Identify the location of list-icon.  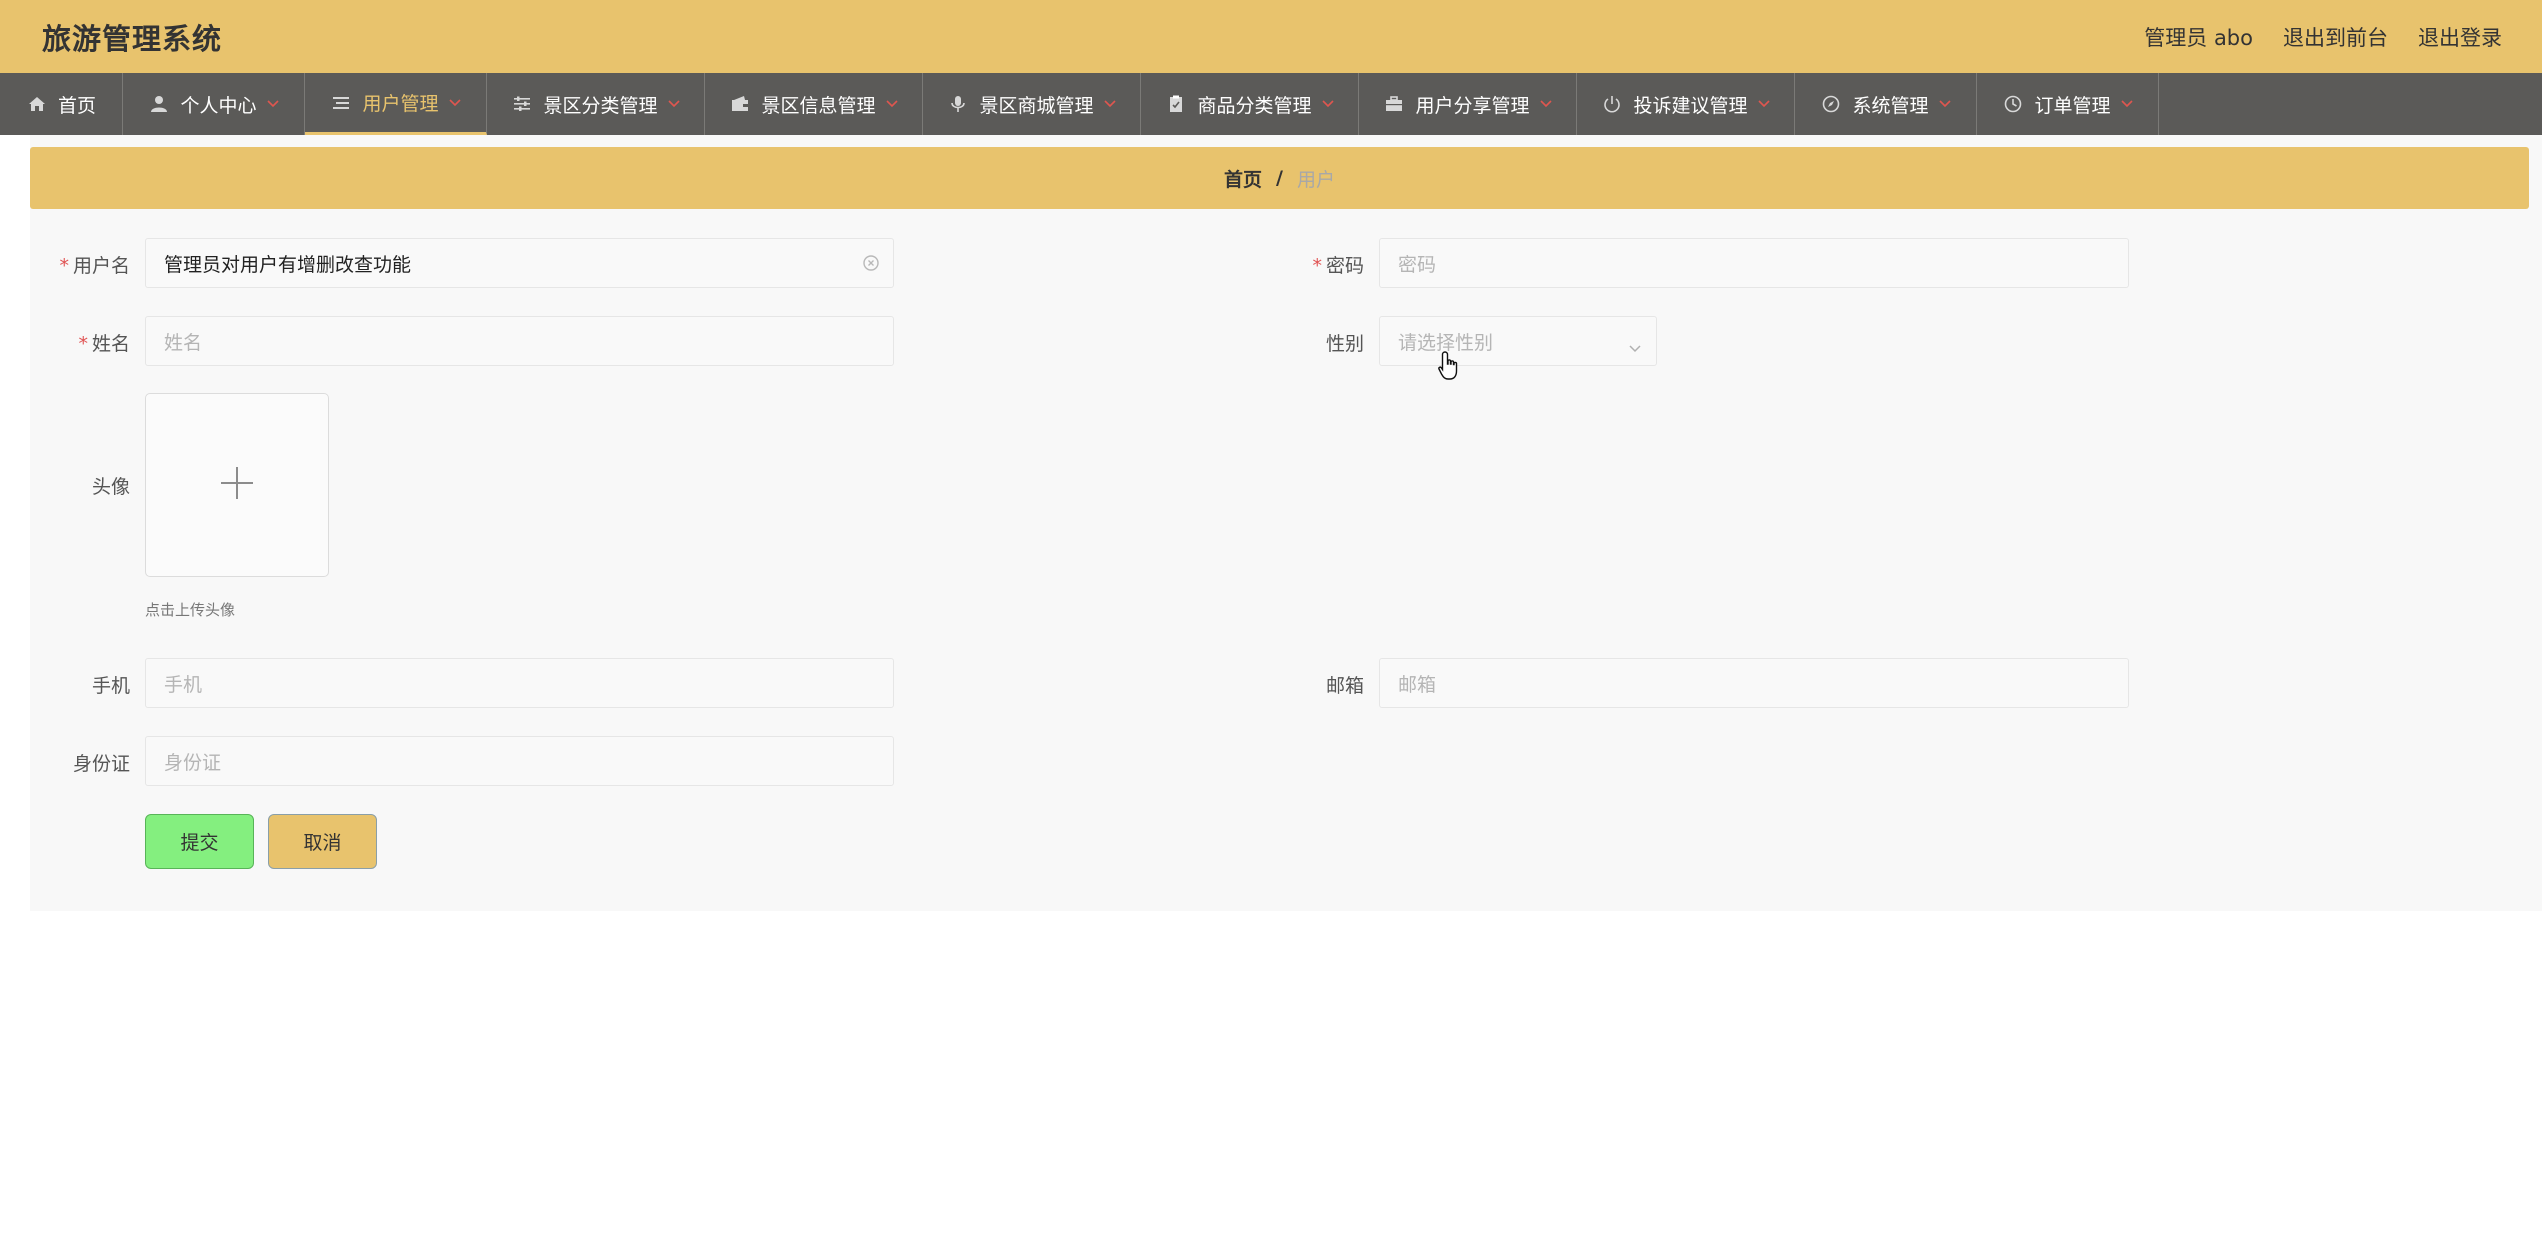
(341, 103).